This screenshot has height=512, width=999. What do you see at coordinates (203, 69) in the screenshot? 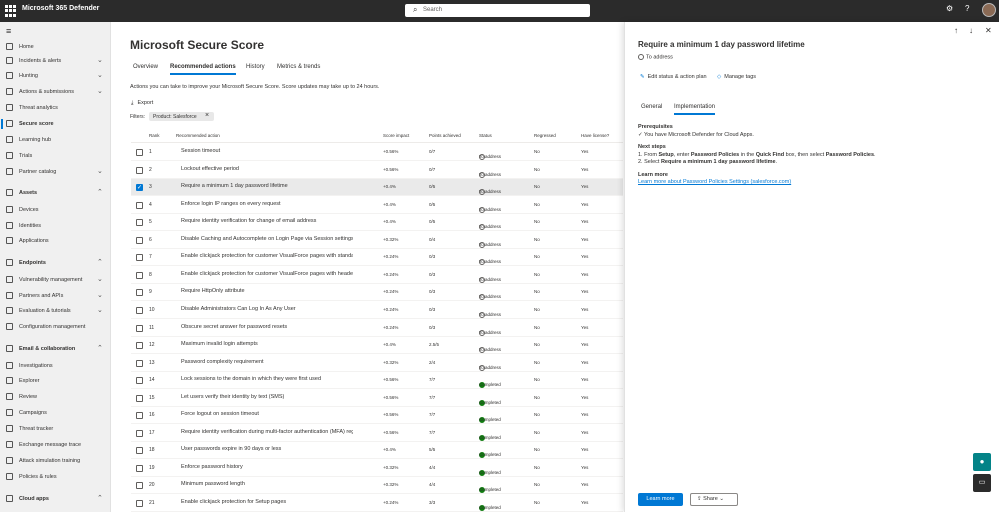
I see `tab-recommended-actions: Recommended actions` at bounding box center [203, 69].